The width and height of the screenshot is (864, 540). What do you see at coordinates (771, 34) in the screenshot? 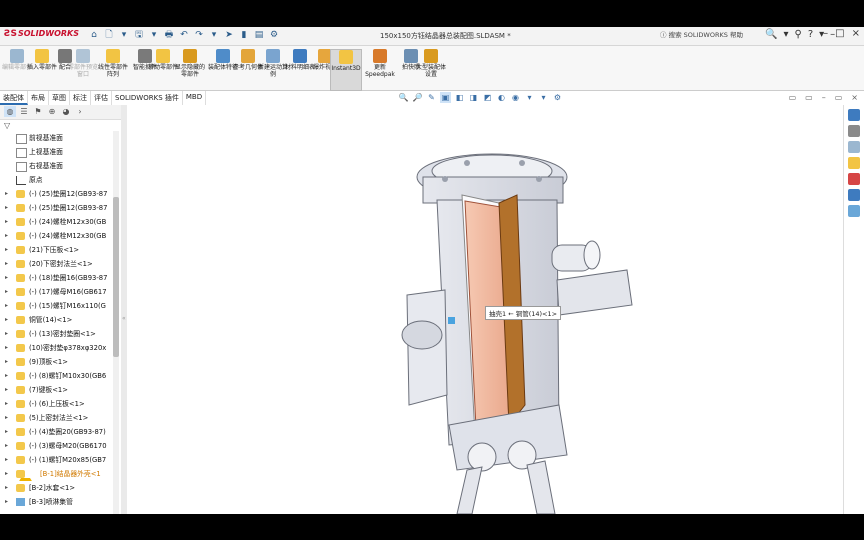
I see `title-right-icon-0: 🔍` at bounding box center [771, 34].